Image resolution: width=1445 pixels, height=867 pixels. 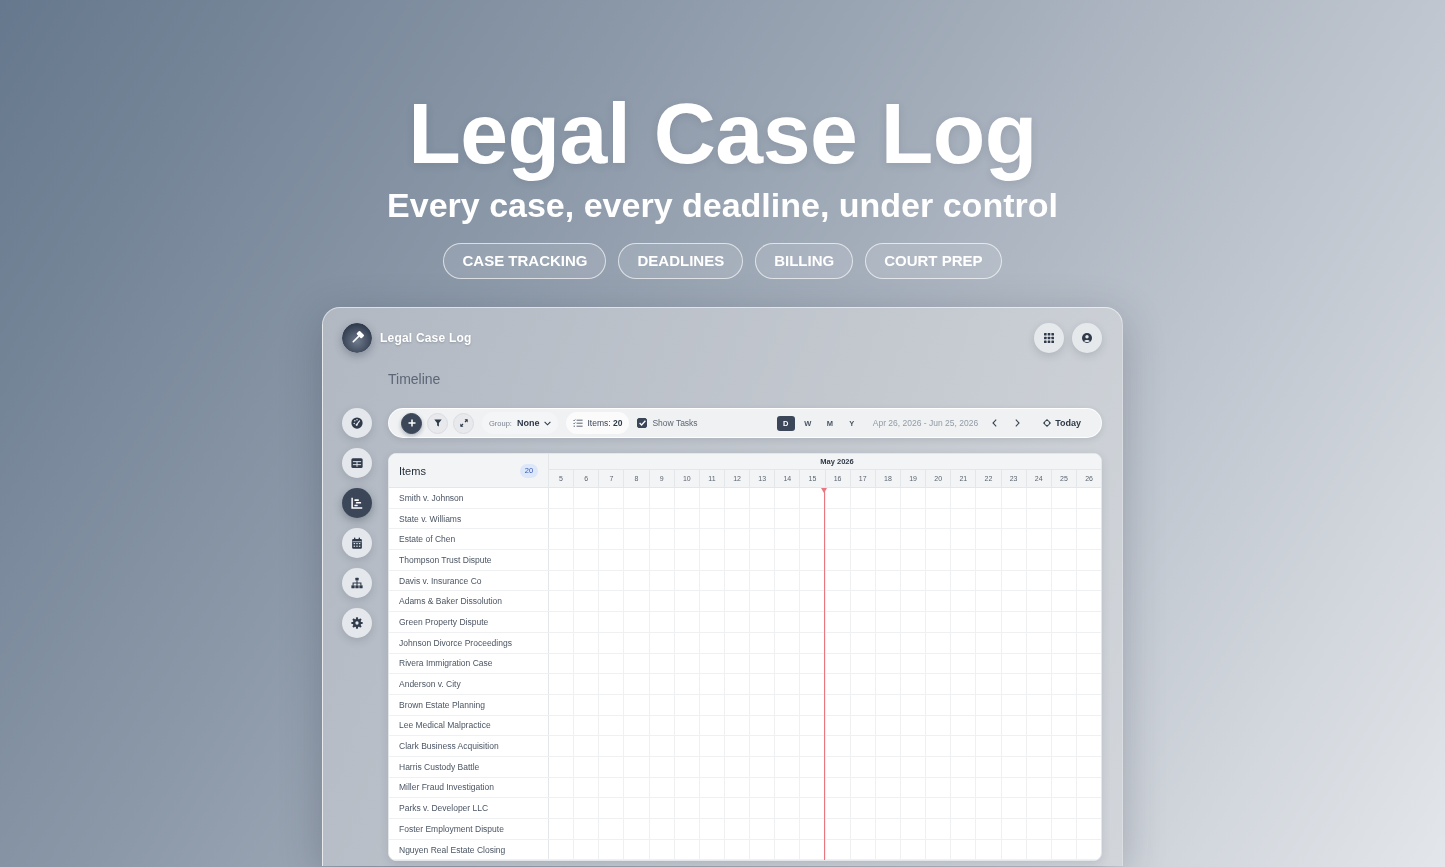 What do you see at coordinates (444, 621) in the screenshot?
I see `case-name: Green Property Dispute` at bounding box center [444, 621].